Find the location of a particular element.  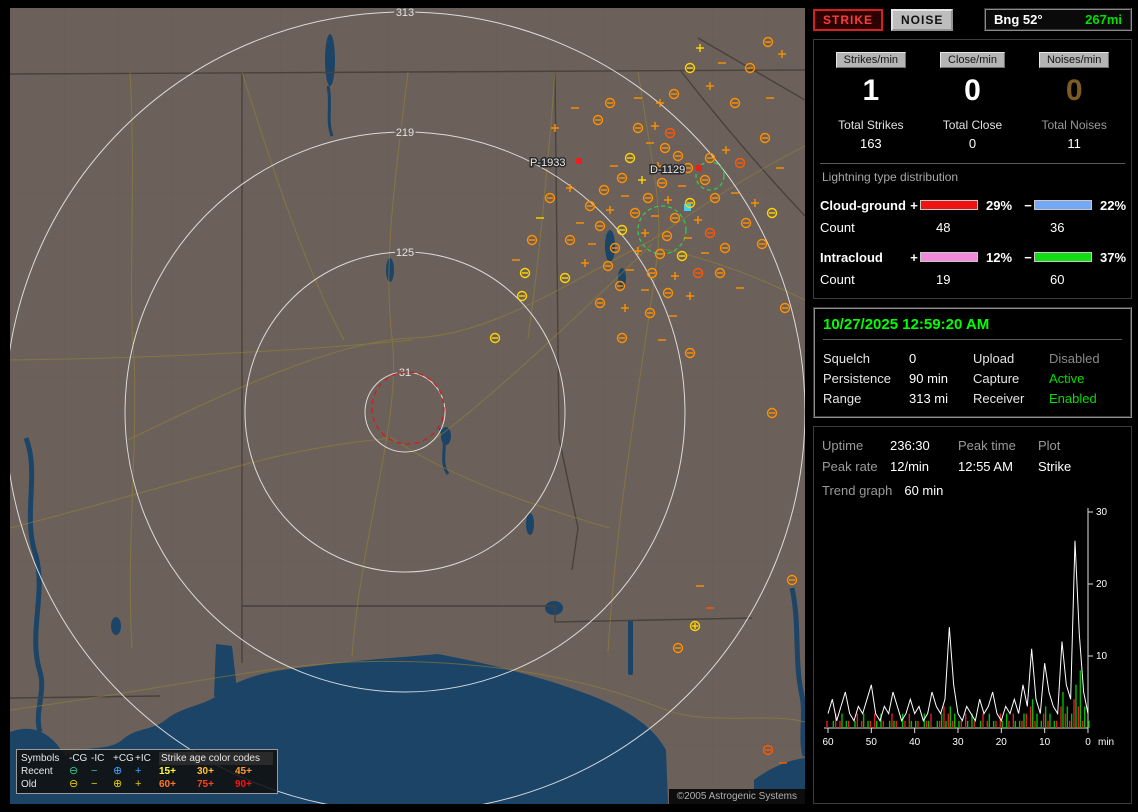

upload-value: Disabled is located at coordinates (1074, 358).